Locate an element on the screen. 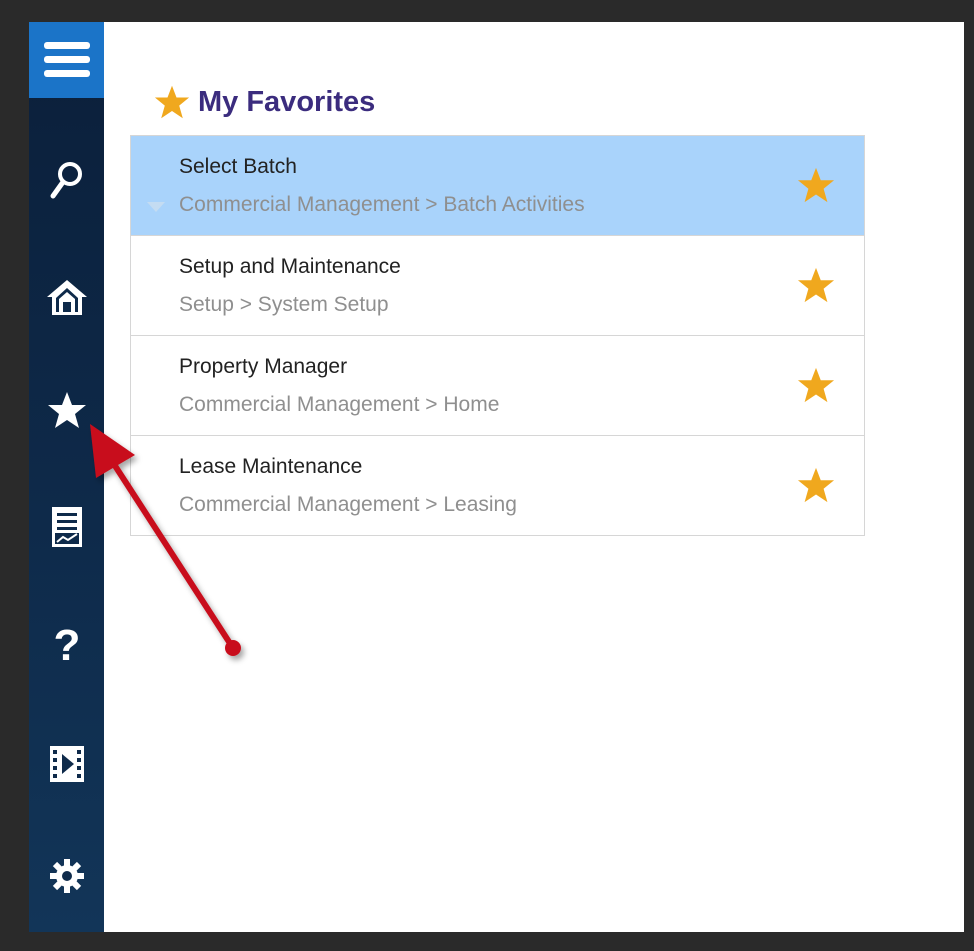  search-button is located at coordinates (66, 180).